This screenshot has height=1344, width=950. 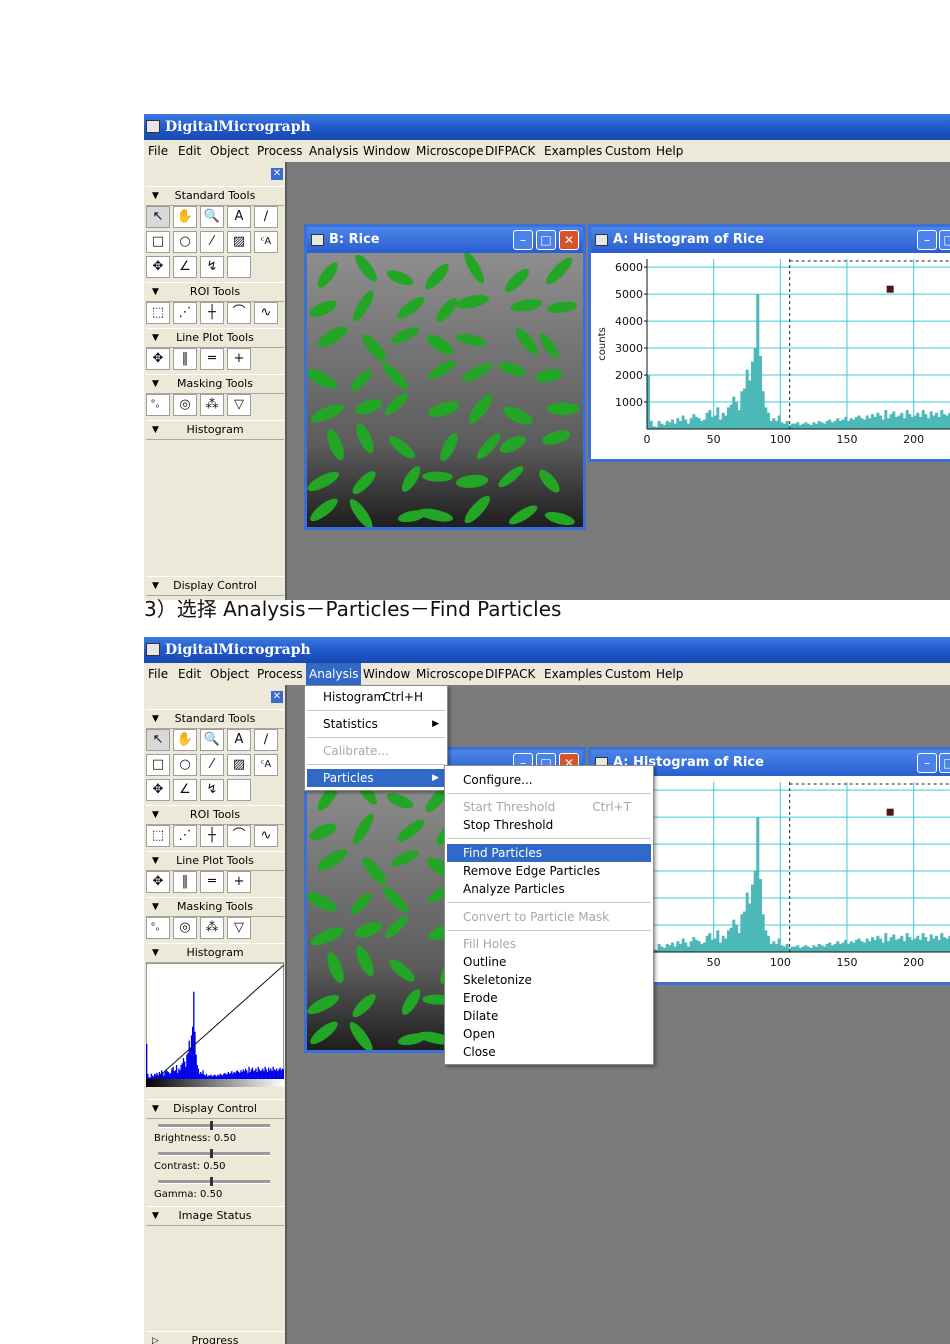 I want to click on menu-item-statistics: Statistics ▶, so click(x=376, y=724).